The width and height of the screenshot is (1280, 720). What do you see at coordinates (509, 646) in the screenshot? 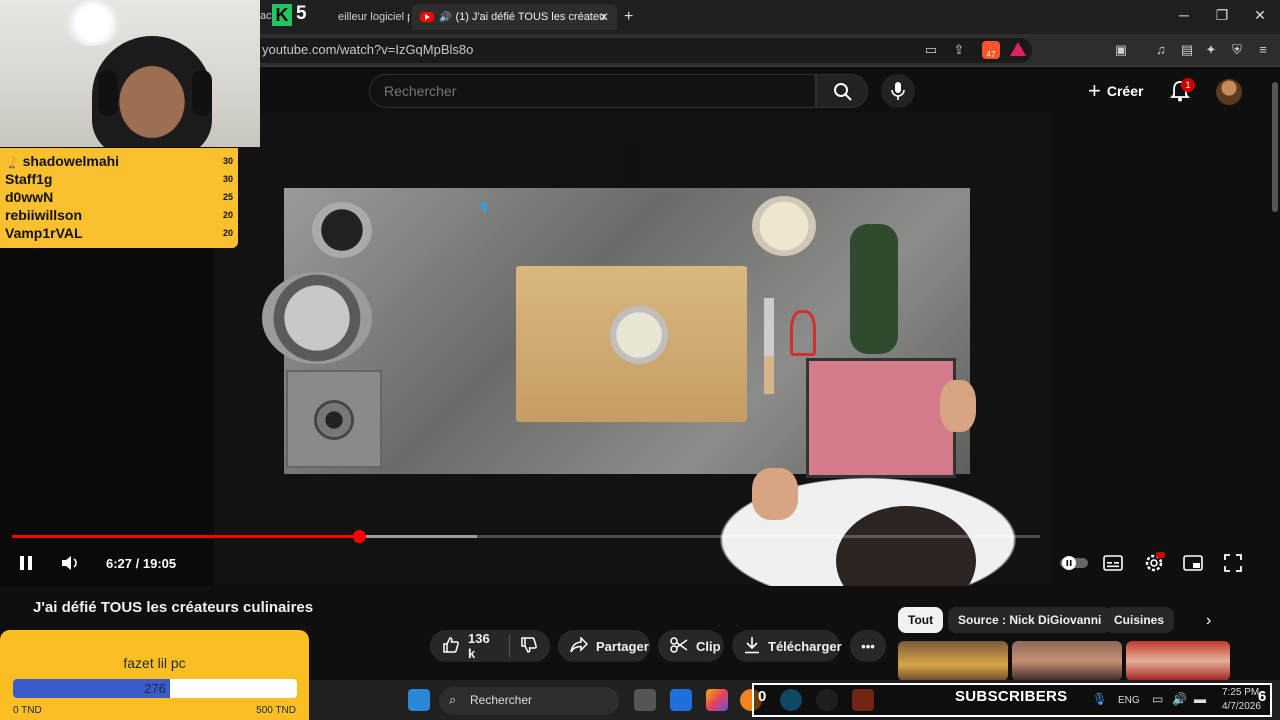
I see `like-divider` at bounding box center [509, 646].